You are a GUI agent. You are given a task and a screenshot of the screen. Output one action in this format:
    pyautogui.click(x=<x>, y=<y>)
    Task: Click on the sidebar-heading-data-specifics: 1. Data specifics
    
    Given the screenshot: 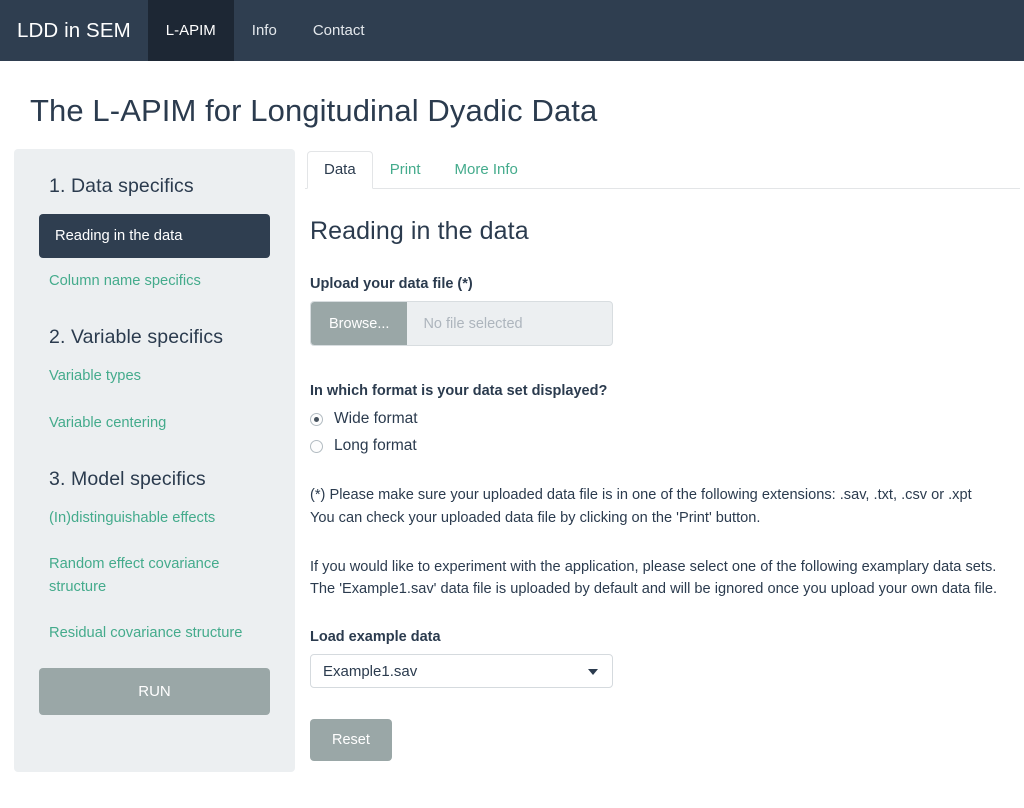 What is the action you would take?
    pyautogui.click(x=121, y=186)
    